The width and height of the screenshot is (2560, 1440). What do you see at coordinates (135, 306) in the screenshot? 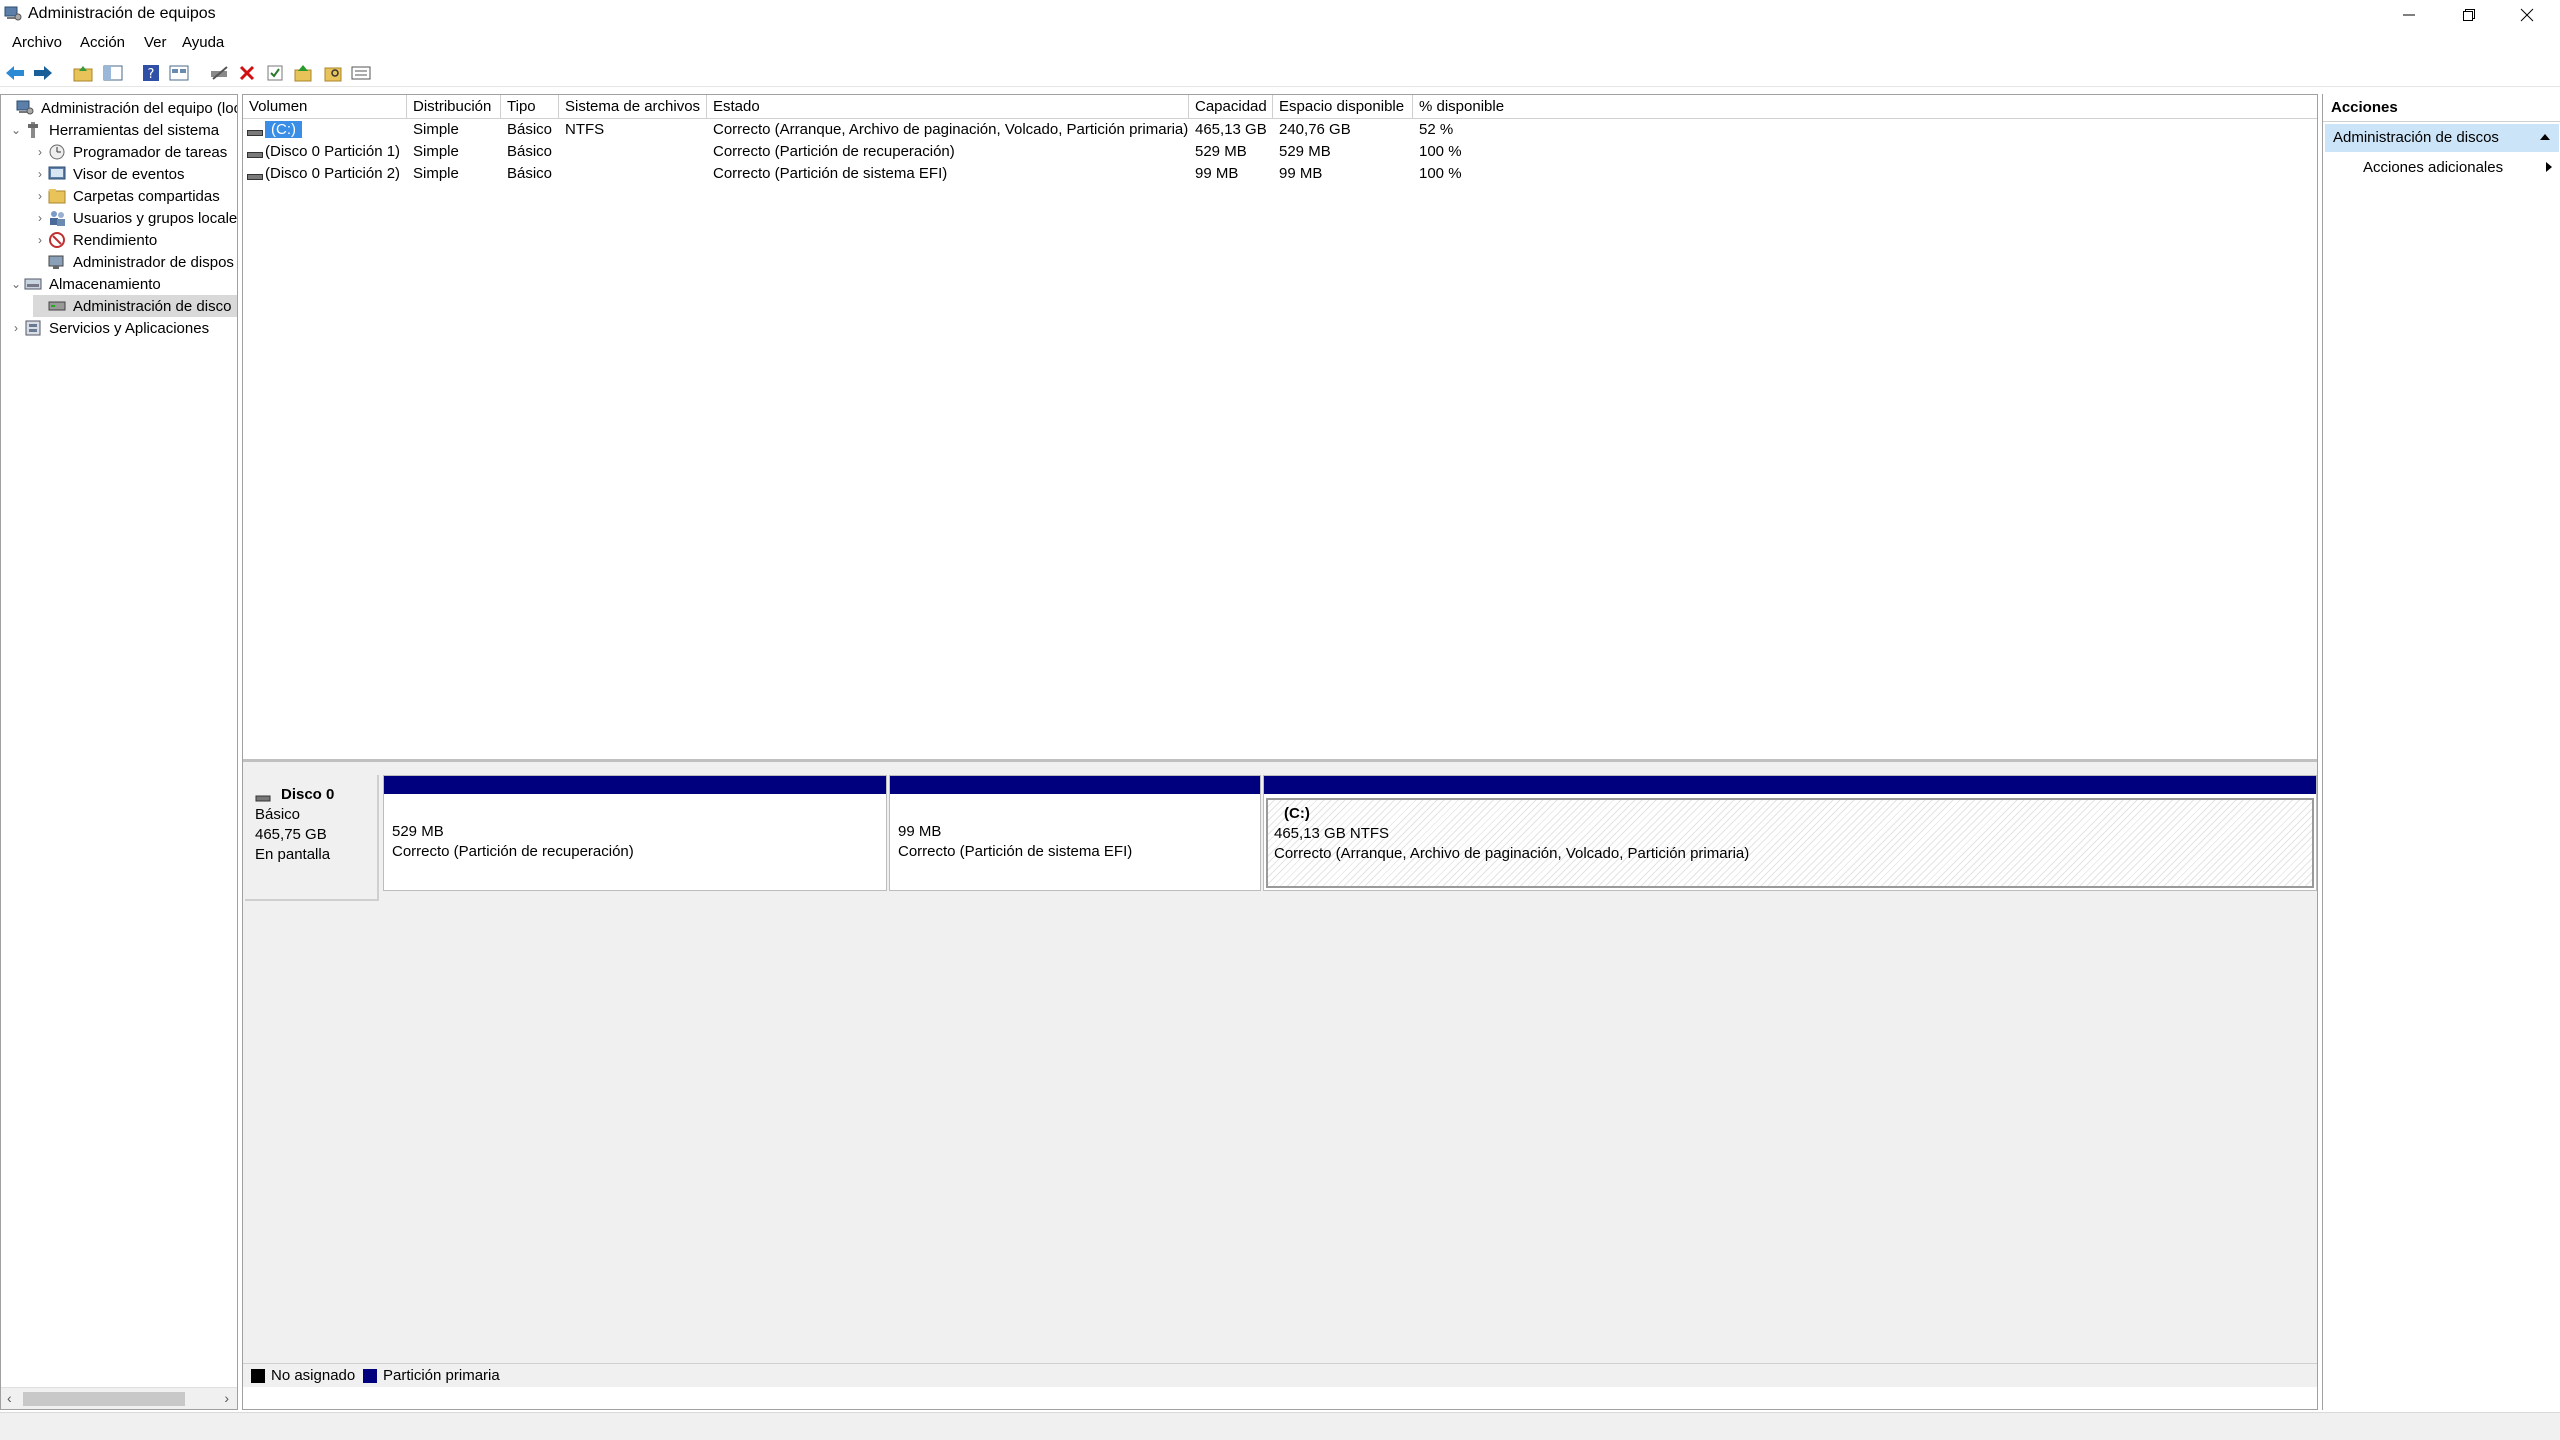
I see `tree-item-disk-management: Administración de disco` at bounding box center [135, 306].